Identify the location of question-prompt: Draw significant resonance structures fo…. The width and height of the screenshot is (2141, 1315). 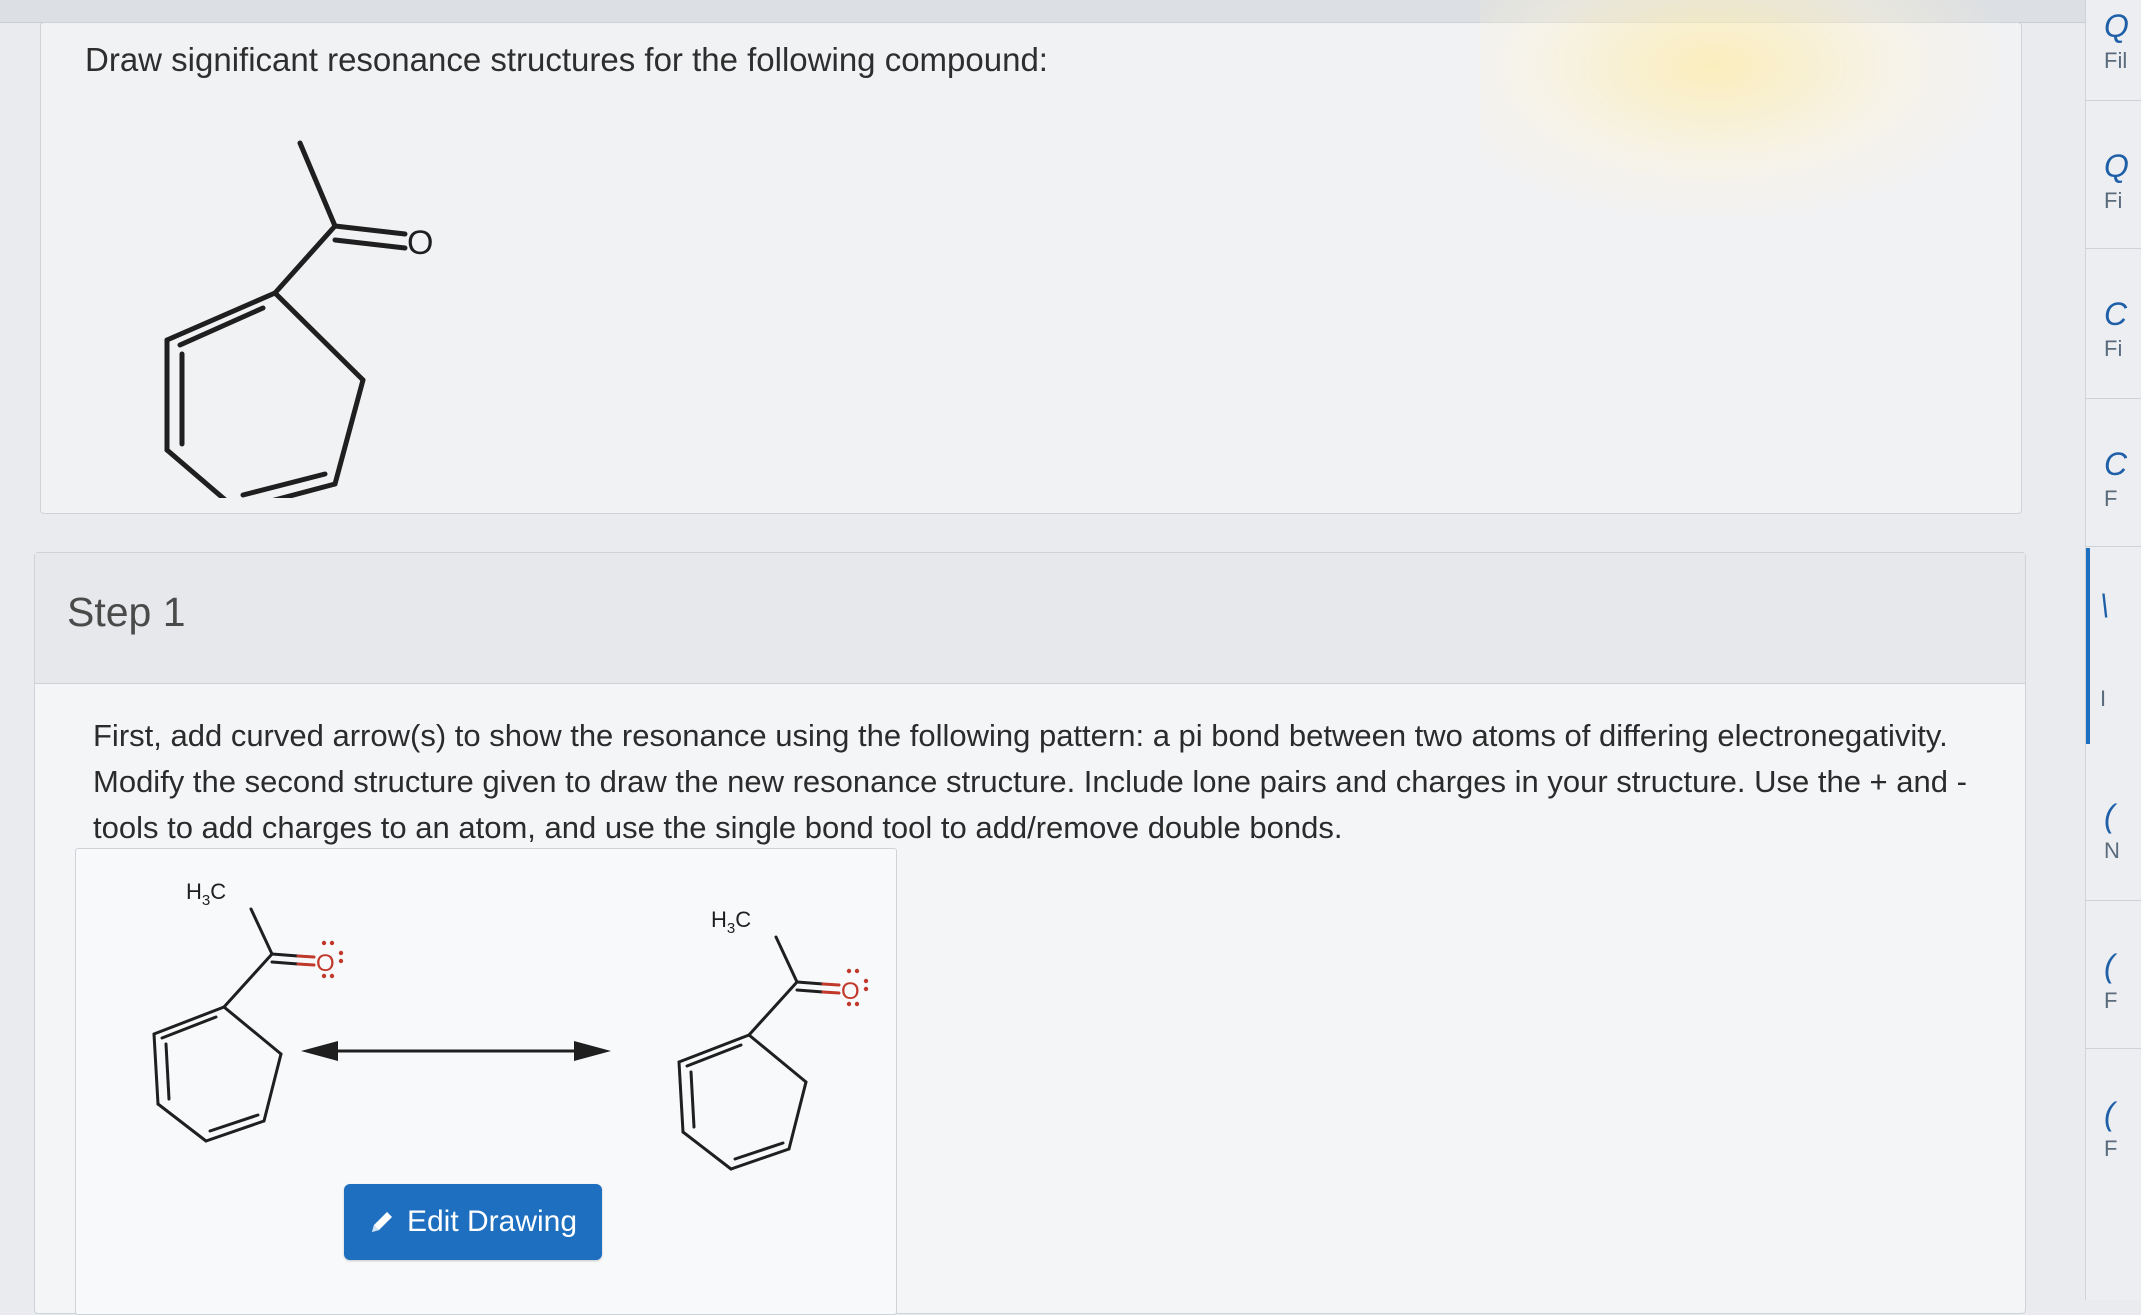
(566, 59).